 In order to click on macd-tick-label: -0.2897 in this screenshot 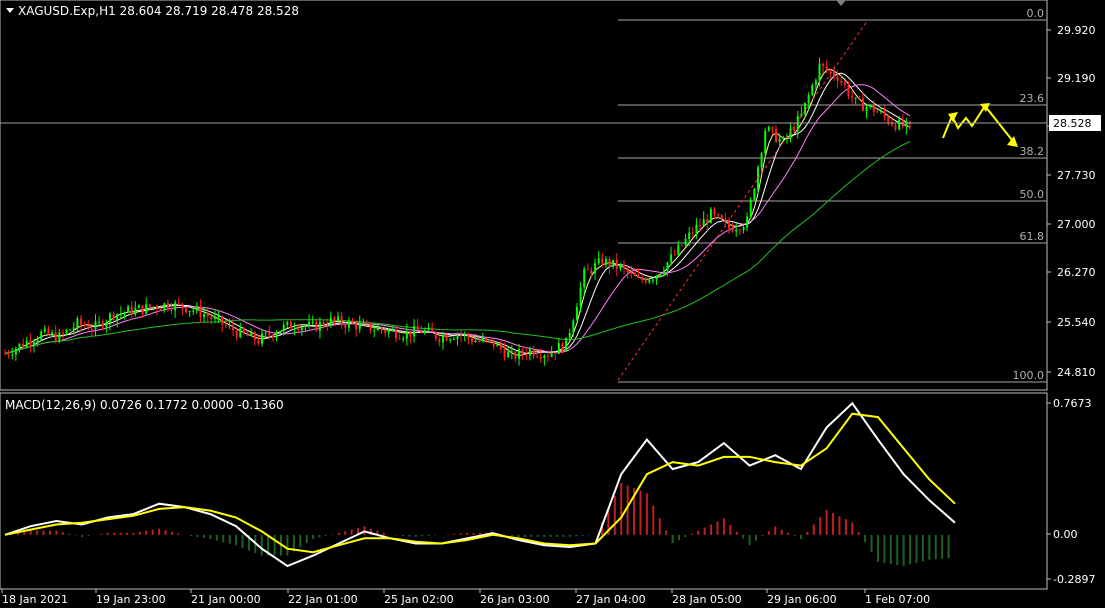, I will do `click(1074, 579)`.